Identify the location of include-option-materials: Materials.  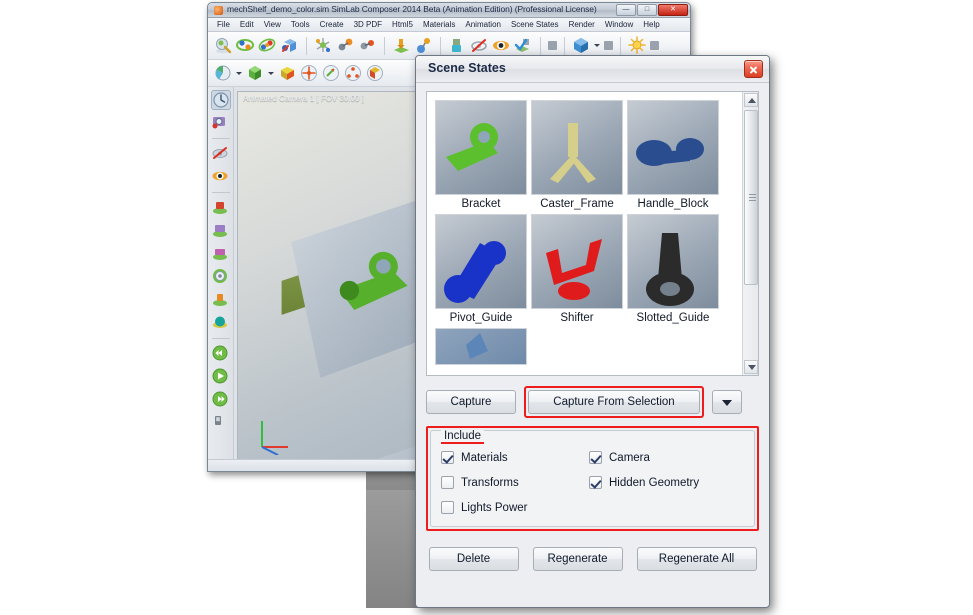
(515, 457).